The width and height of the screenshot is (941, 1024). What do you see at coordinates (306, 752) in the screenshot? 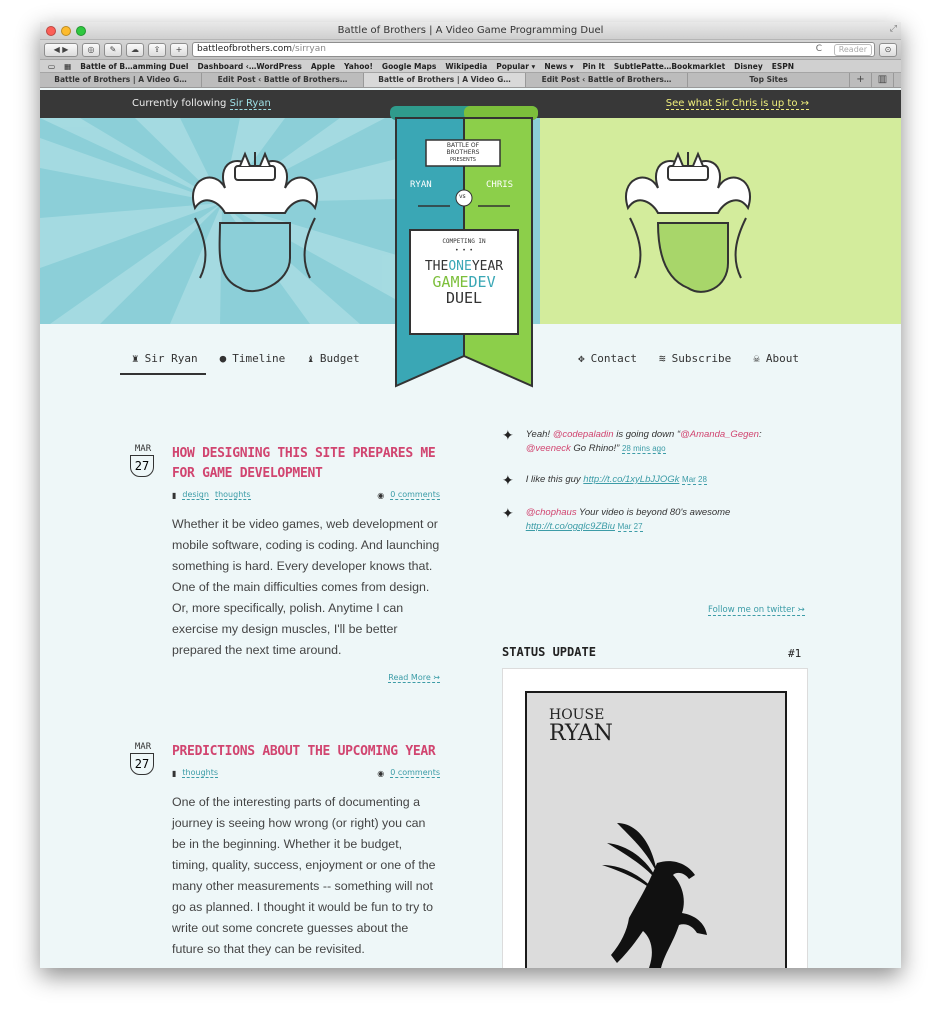
I see `post-title: Predictions about the upcoming year` at bounding box center [306, 752].